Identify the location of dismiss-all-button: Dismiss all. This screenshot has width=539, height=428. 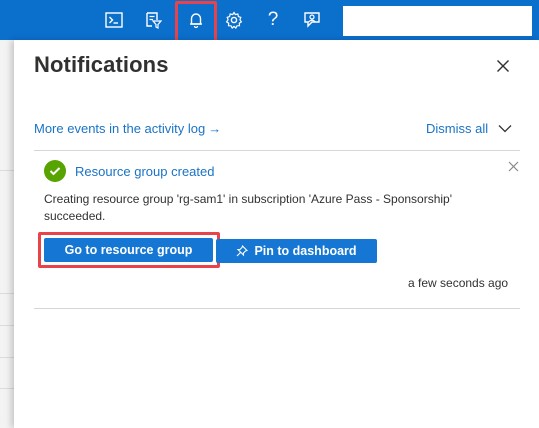
(469, 128).